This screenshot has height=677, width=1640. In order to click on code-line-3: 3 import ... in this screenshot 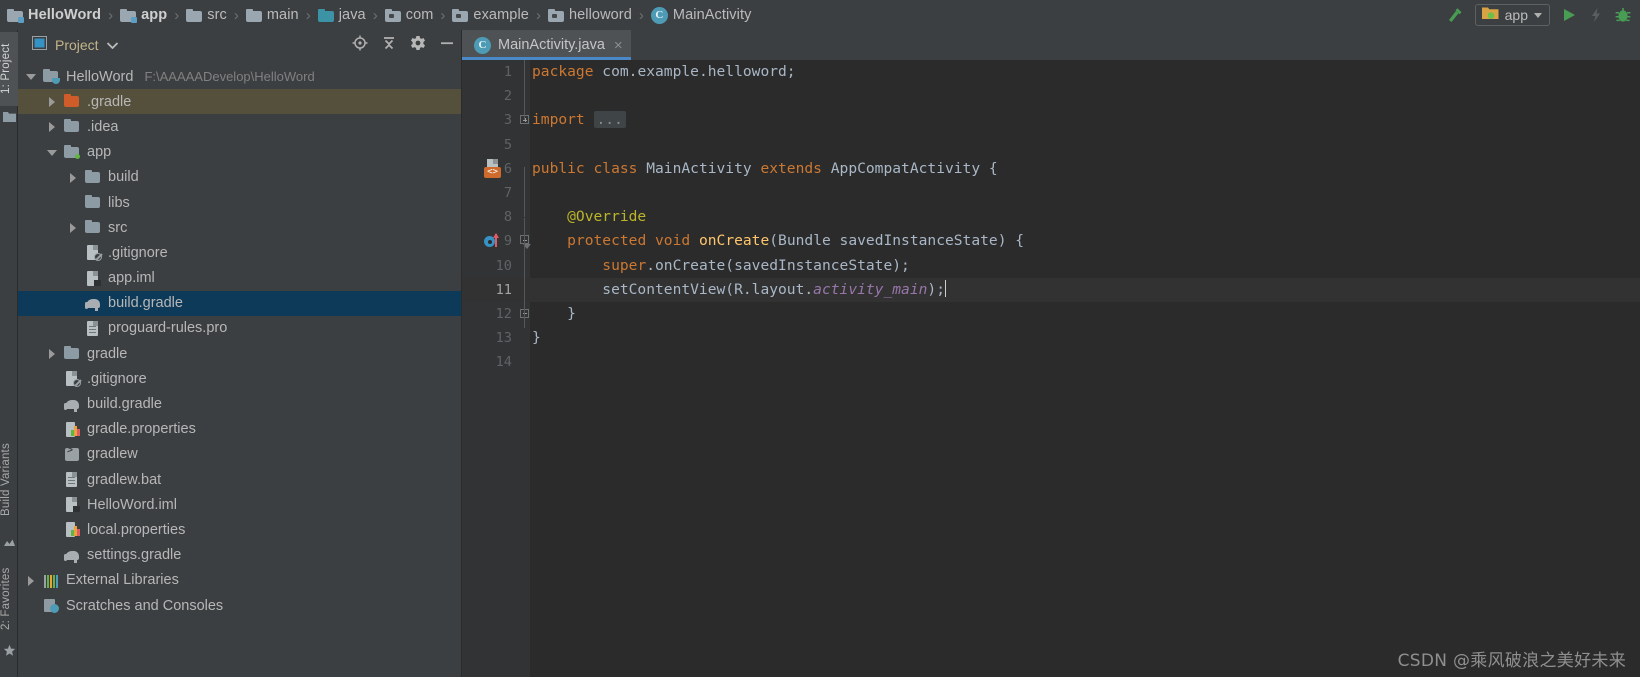, I will do `click(1051, 120)`.